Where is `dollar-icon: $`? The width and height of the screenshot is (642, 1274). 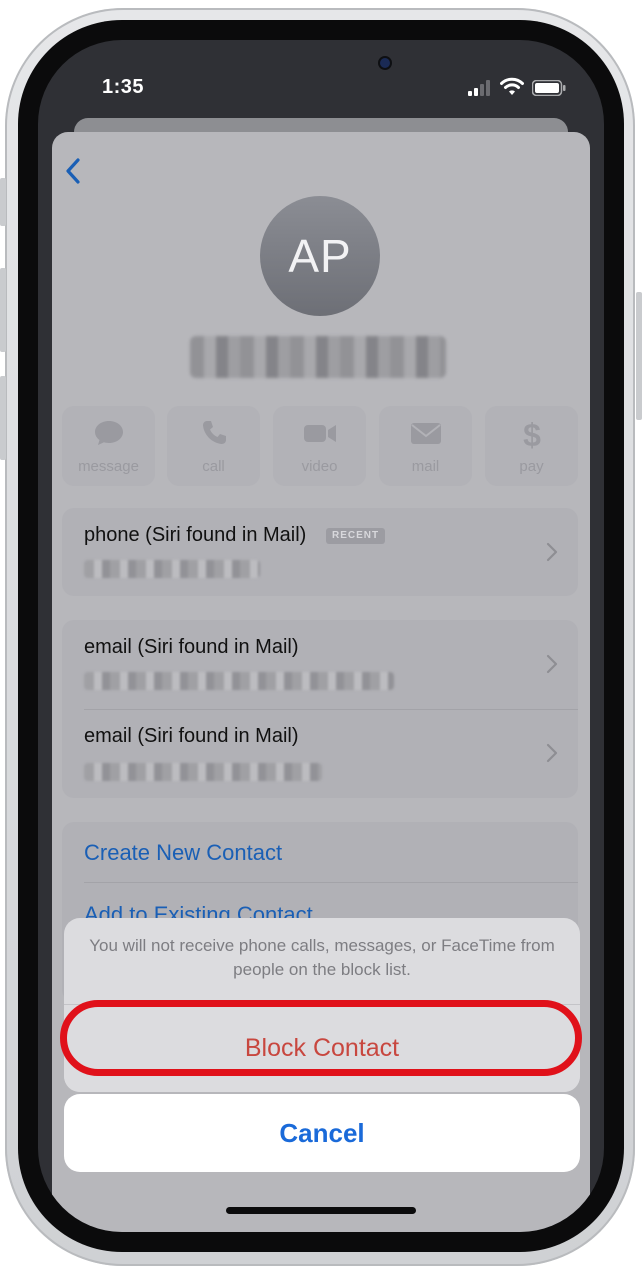 dollar-icon: $ is located at coordinates (532, 435).